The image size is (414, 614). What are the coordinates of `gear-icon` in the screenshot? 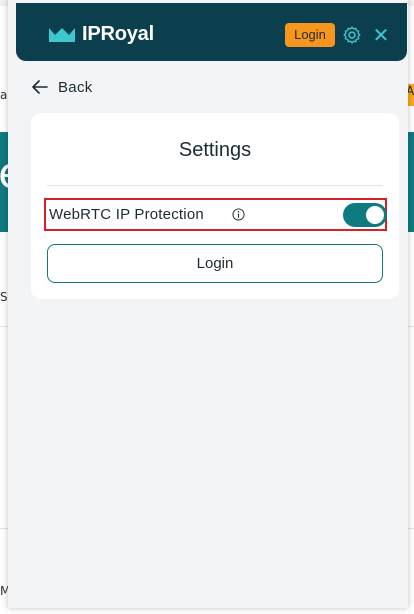 It's located at (352, 35).